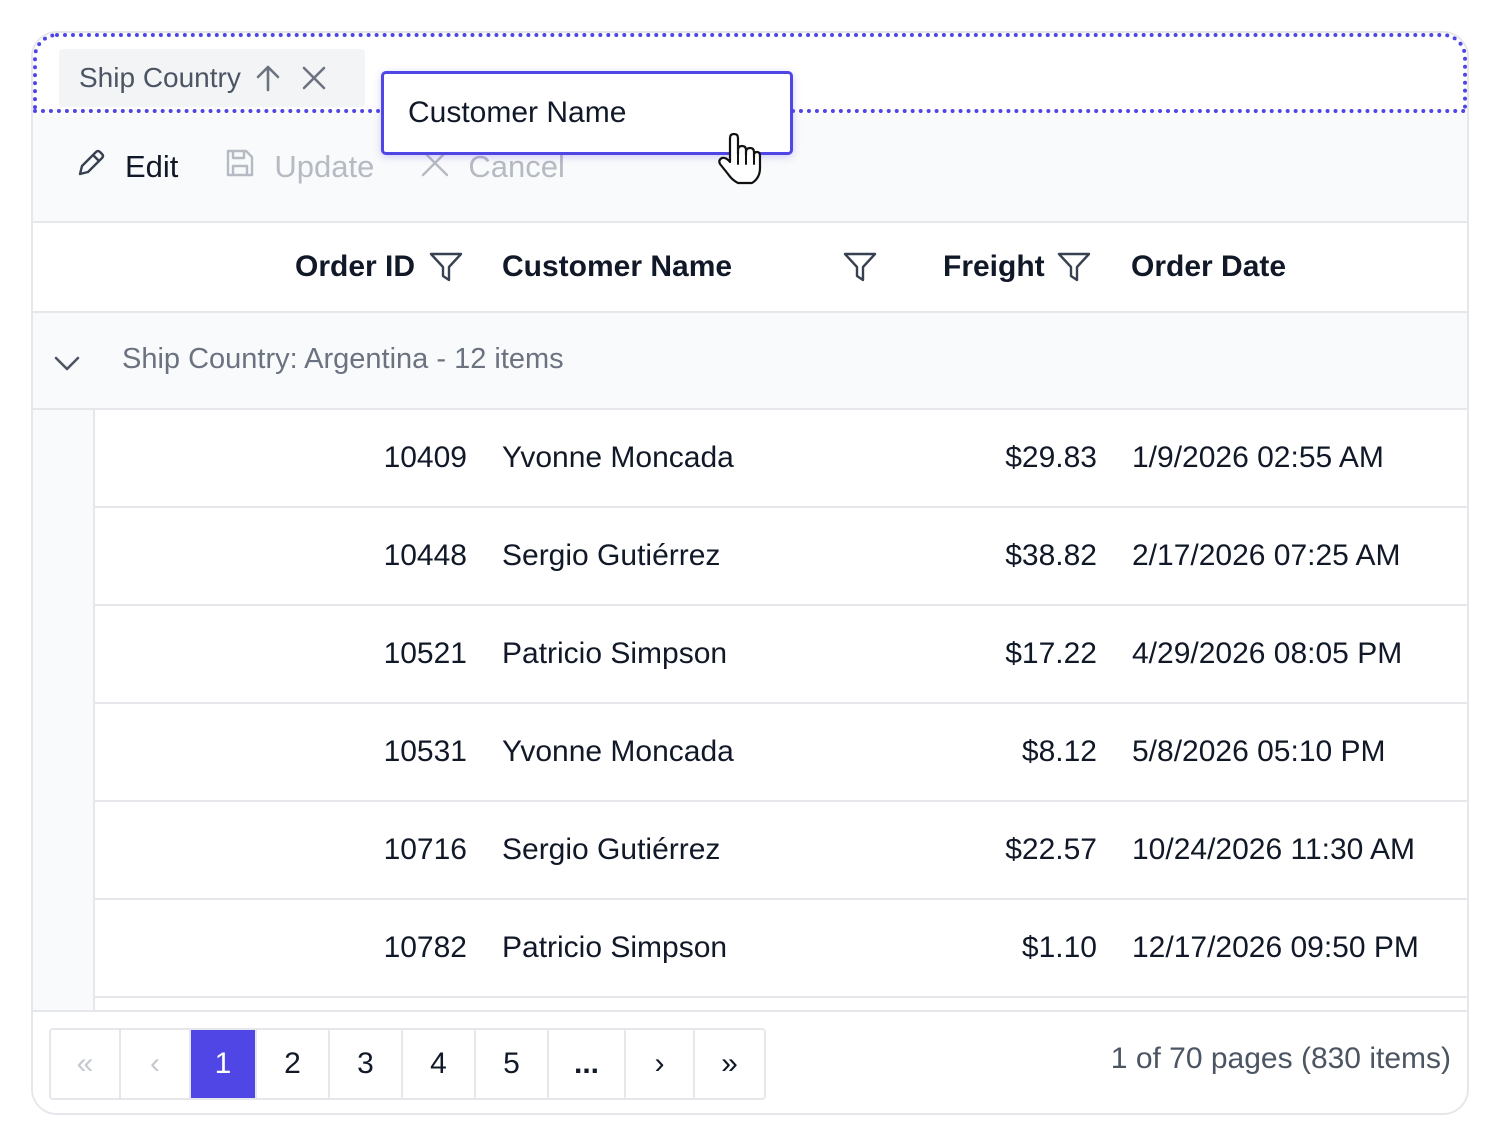 The width and height of the screenshot is (1500, 1140). What do you see at coordinates (1258, 457) in the screenshot?
I see `order-date-cell: 1/9/2026 02:55 AM` at bounding box center [1258, 457].